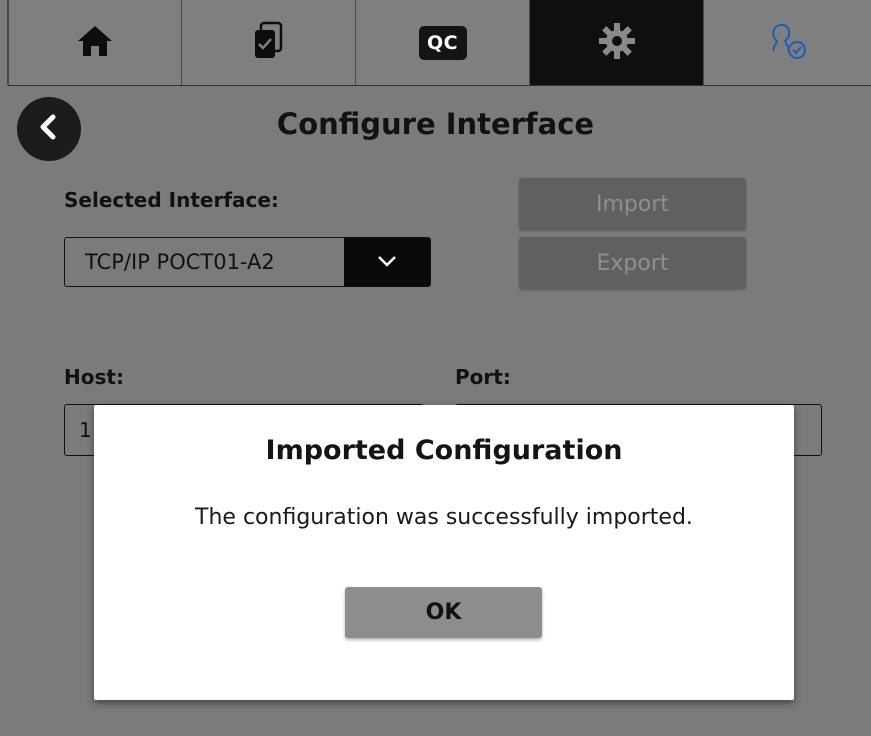  I want to click on qc-icon: QC, so click(442, 42).